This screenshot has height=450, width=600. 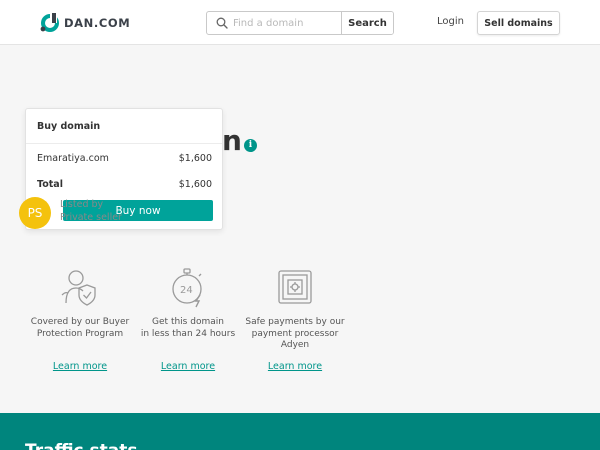 I want to click on search-input-wrap, so click(x=274, y=23).